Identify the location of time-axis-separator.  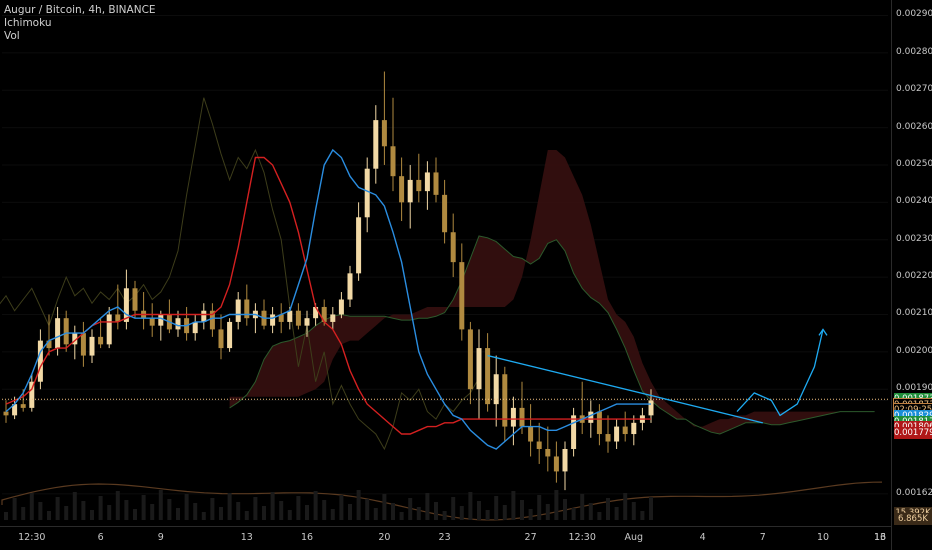
(445, 526).